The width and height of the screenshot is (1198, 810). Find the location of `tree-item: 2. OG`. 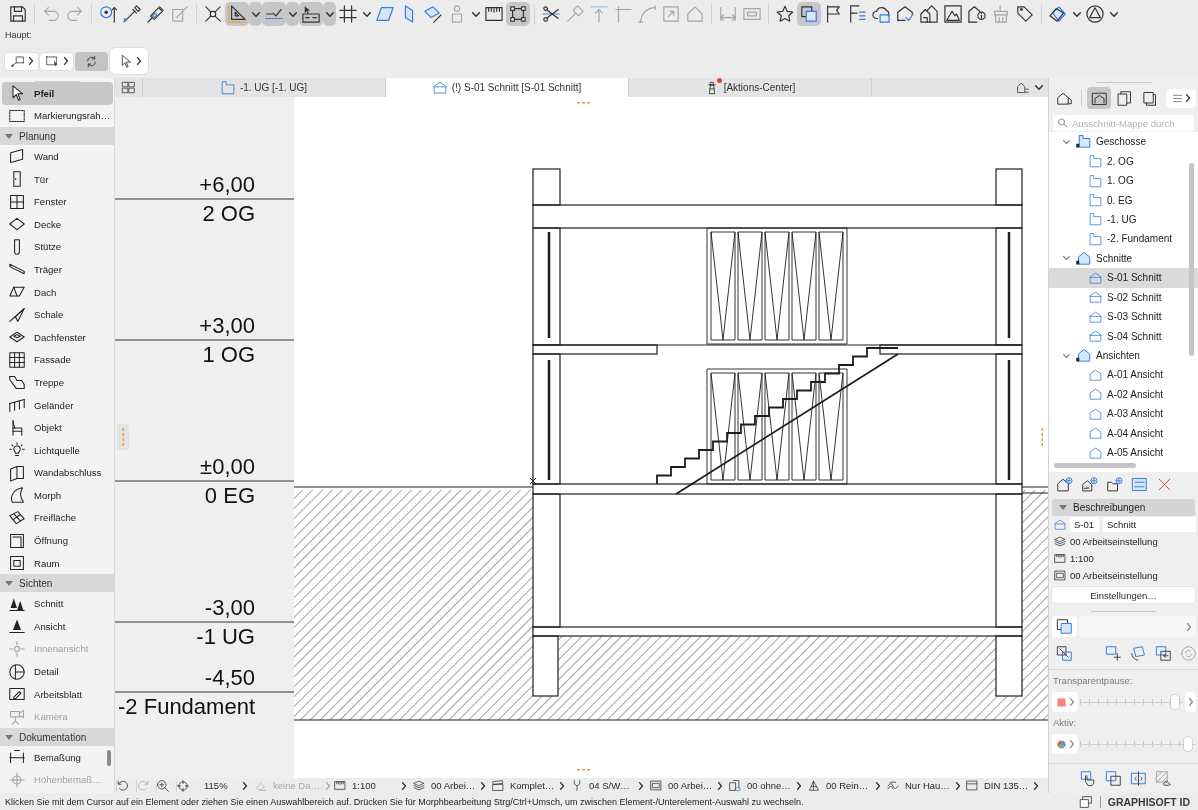

tree-item: 2. OG is located at coordinates (1123, 161).